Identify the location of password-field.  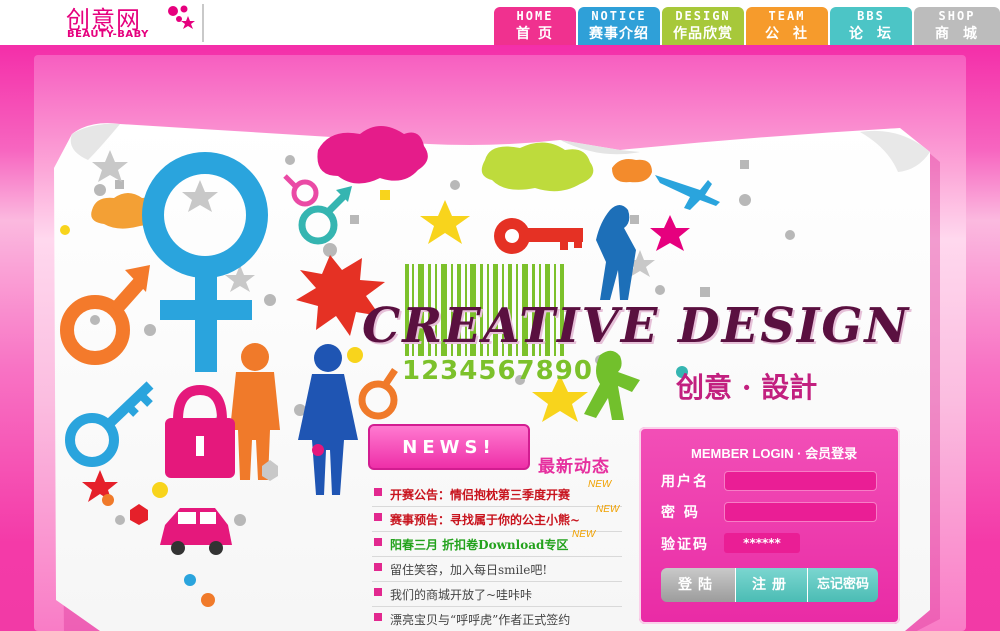
(800, 512).